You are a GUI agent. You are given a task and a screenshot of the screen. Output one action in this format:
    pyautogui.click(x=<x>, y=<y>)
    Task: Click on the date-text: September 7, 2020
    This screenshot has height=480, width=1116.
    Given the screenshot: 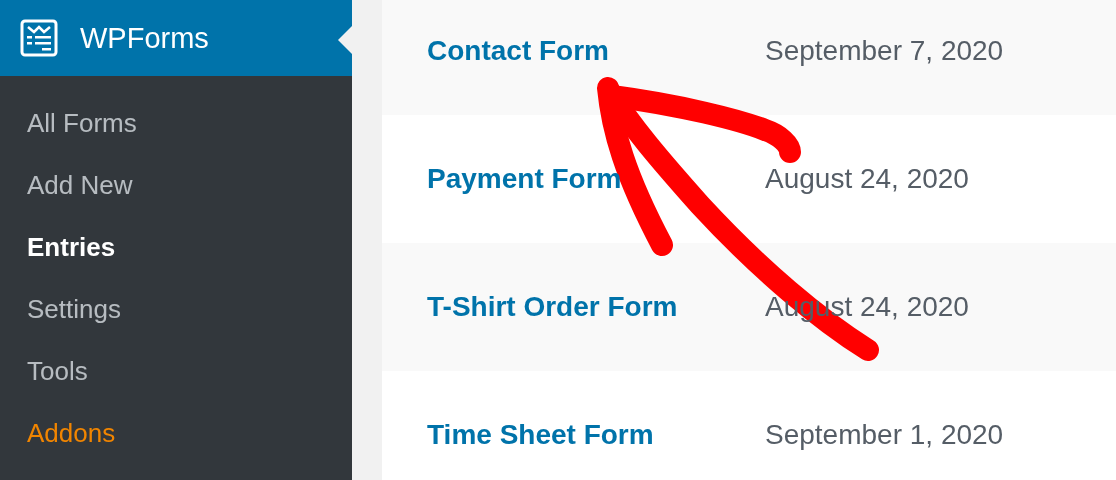 What is the action you would take?
    pyautogui.click(x=884, y=51)
    